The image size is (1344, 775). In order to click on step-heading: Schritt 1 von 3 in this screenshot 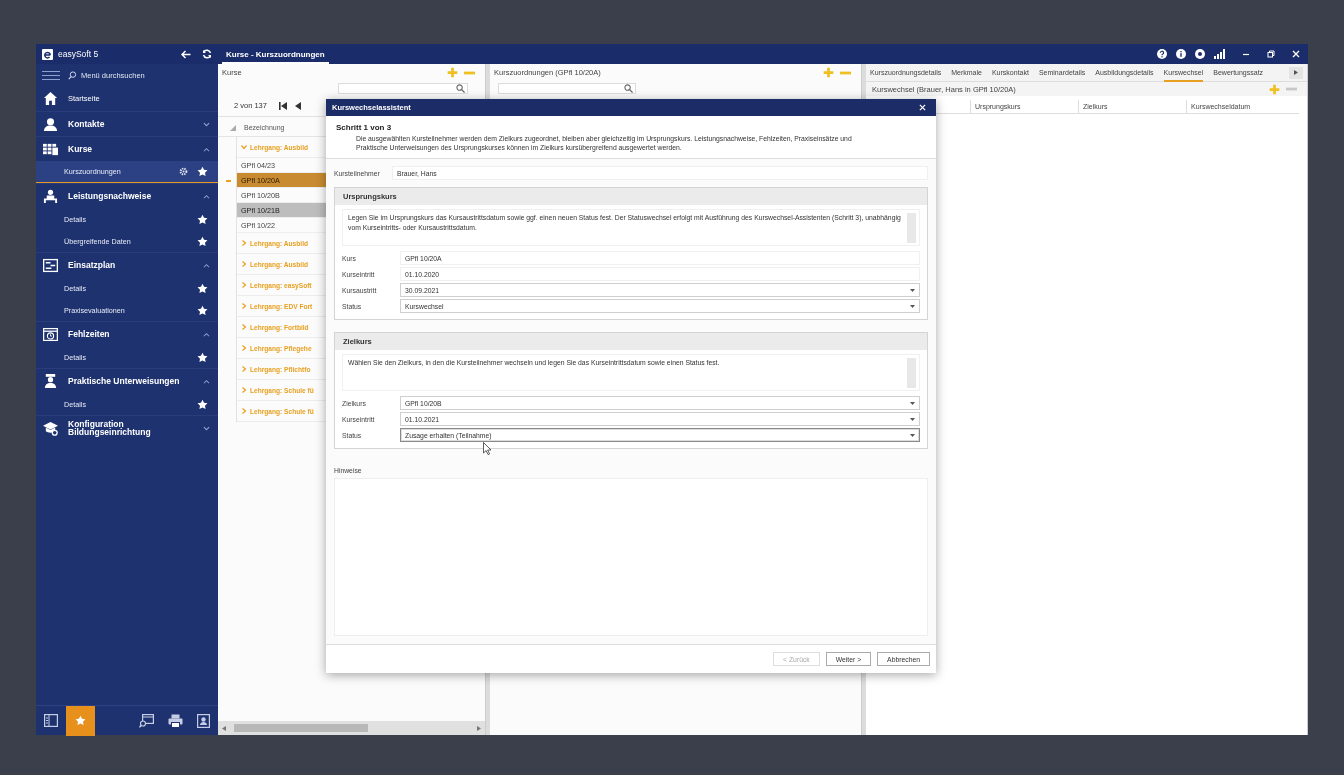, I will do `click(364, 127)`.